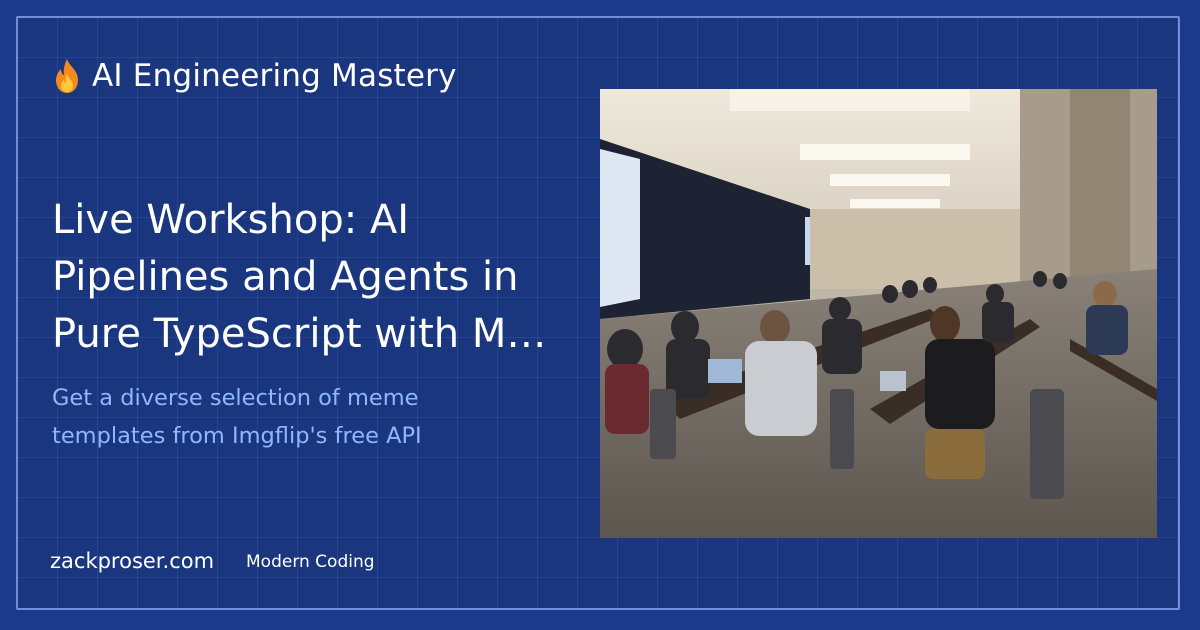 This screenshot has width=1200, height=630. Describe the element at coordinates (67, 76) in the screenshot. I see `fire-icon` at that location.